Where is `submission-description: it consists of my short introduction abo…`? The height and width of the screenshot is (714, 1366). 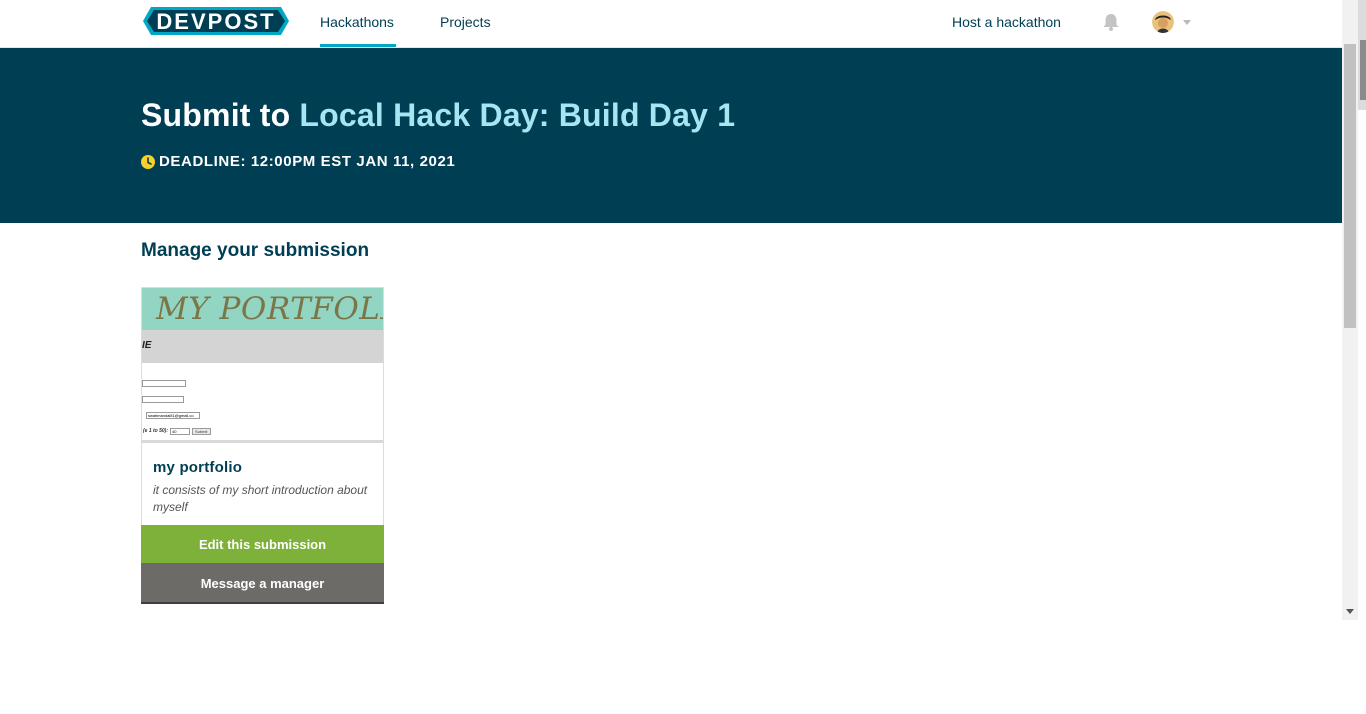 submission-description: it consists of my short introduction abo… is located at coordinates (260, 498).